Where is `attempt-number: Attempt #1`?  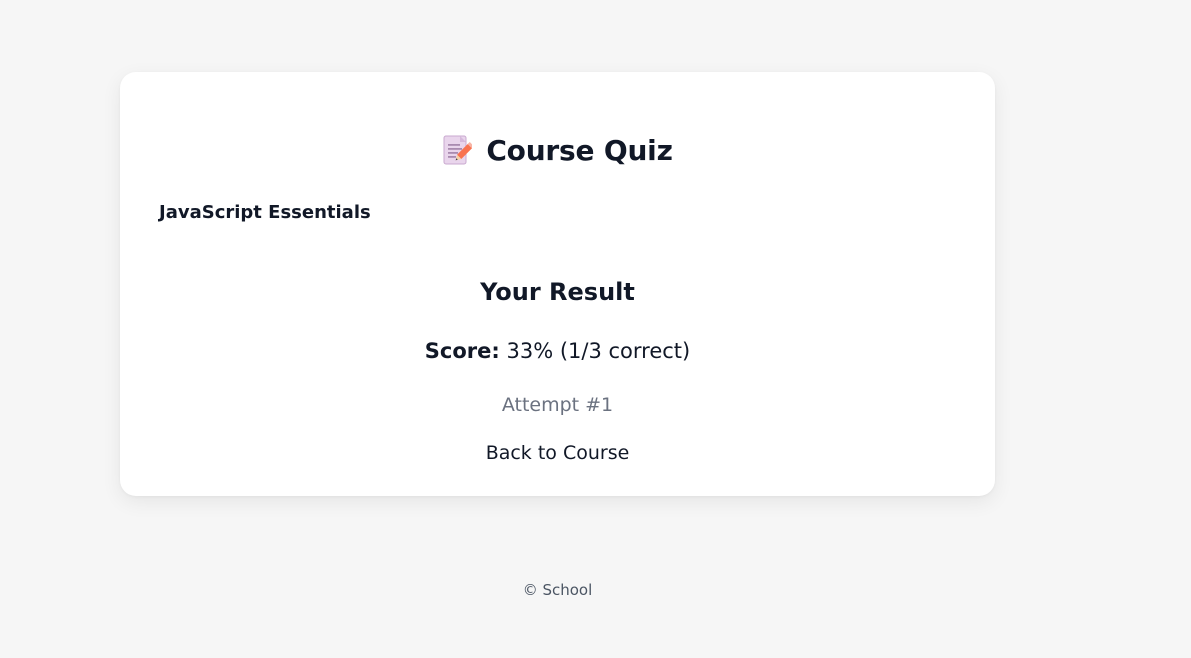 attempt-number: Attempt #1 is located at coordinates (557, 405).